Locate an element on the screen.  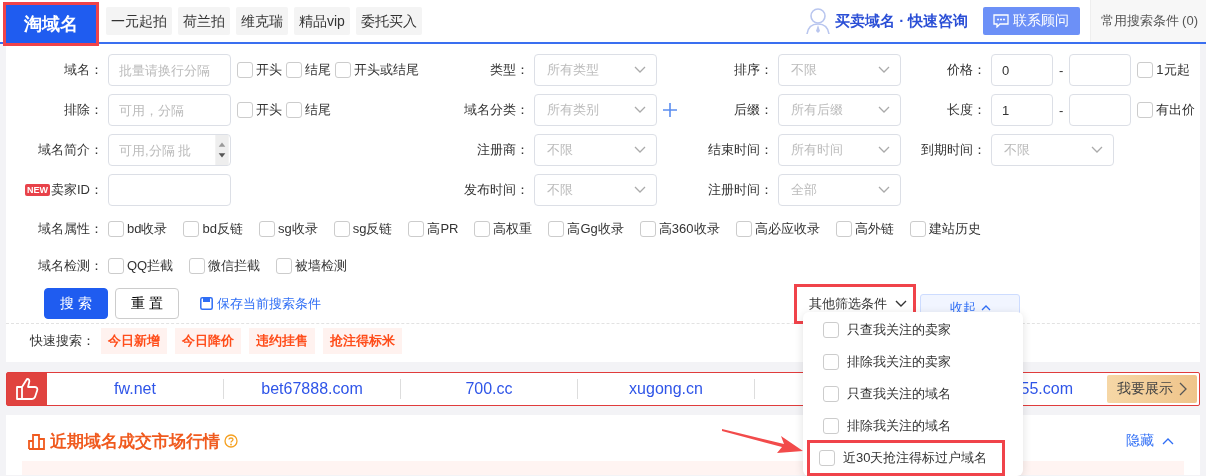
checkbox-label: 1元起 is located at coordinates (1173, 70).